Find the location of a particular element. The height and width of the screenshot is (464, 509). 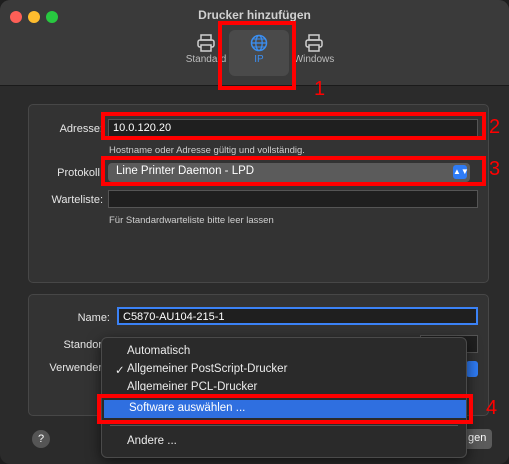

printer-icon is located at coordinates (206, 43).